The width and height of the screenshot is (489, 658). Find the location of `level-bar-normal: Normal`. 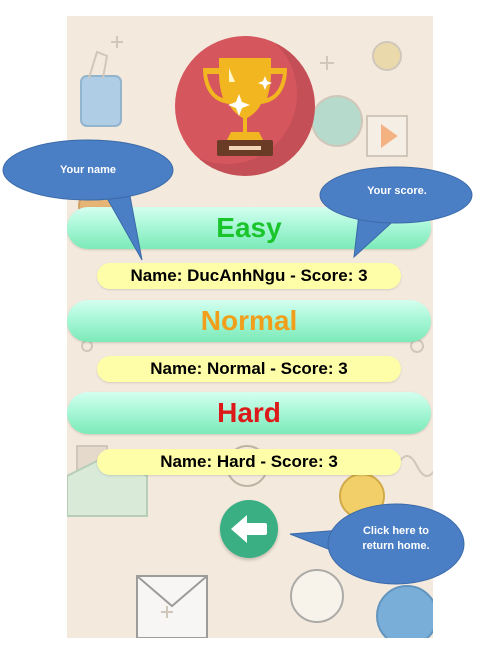

level-bar-normal: Normal is located at coordinates (249, 321).